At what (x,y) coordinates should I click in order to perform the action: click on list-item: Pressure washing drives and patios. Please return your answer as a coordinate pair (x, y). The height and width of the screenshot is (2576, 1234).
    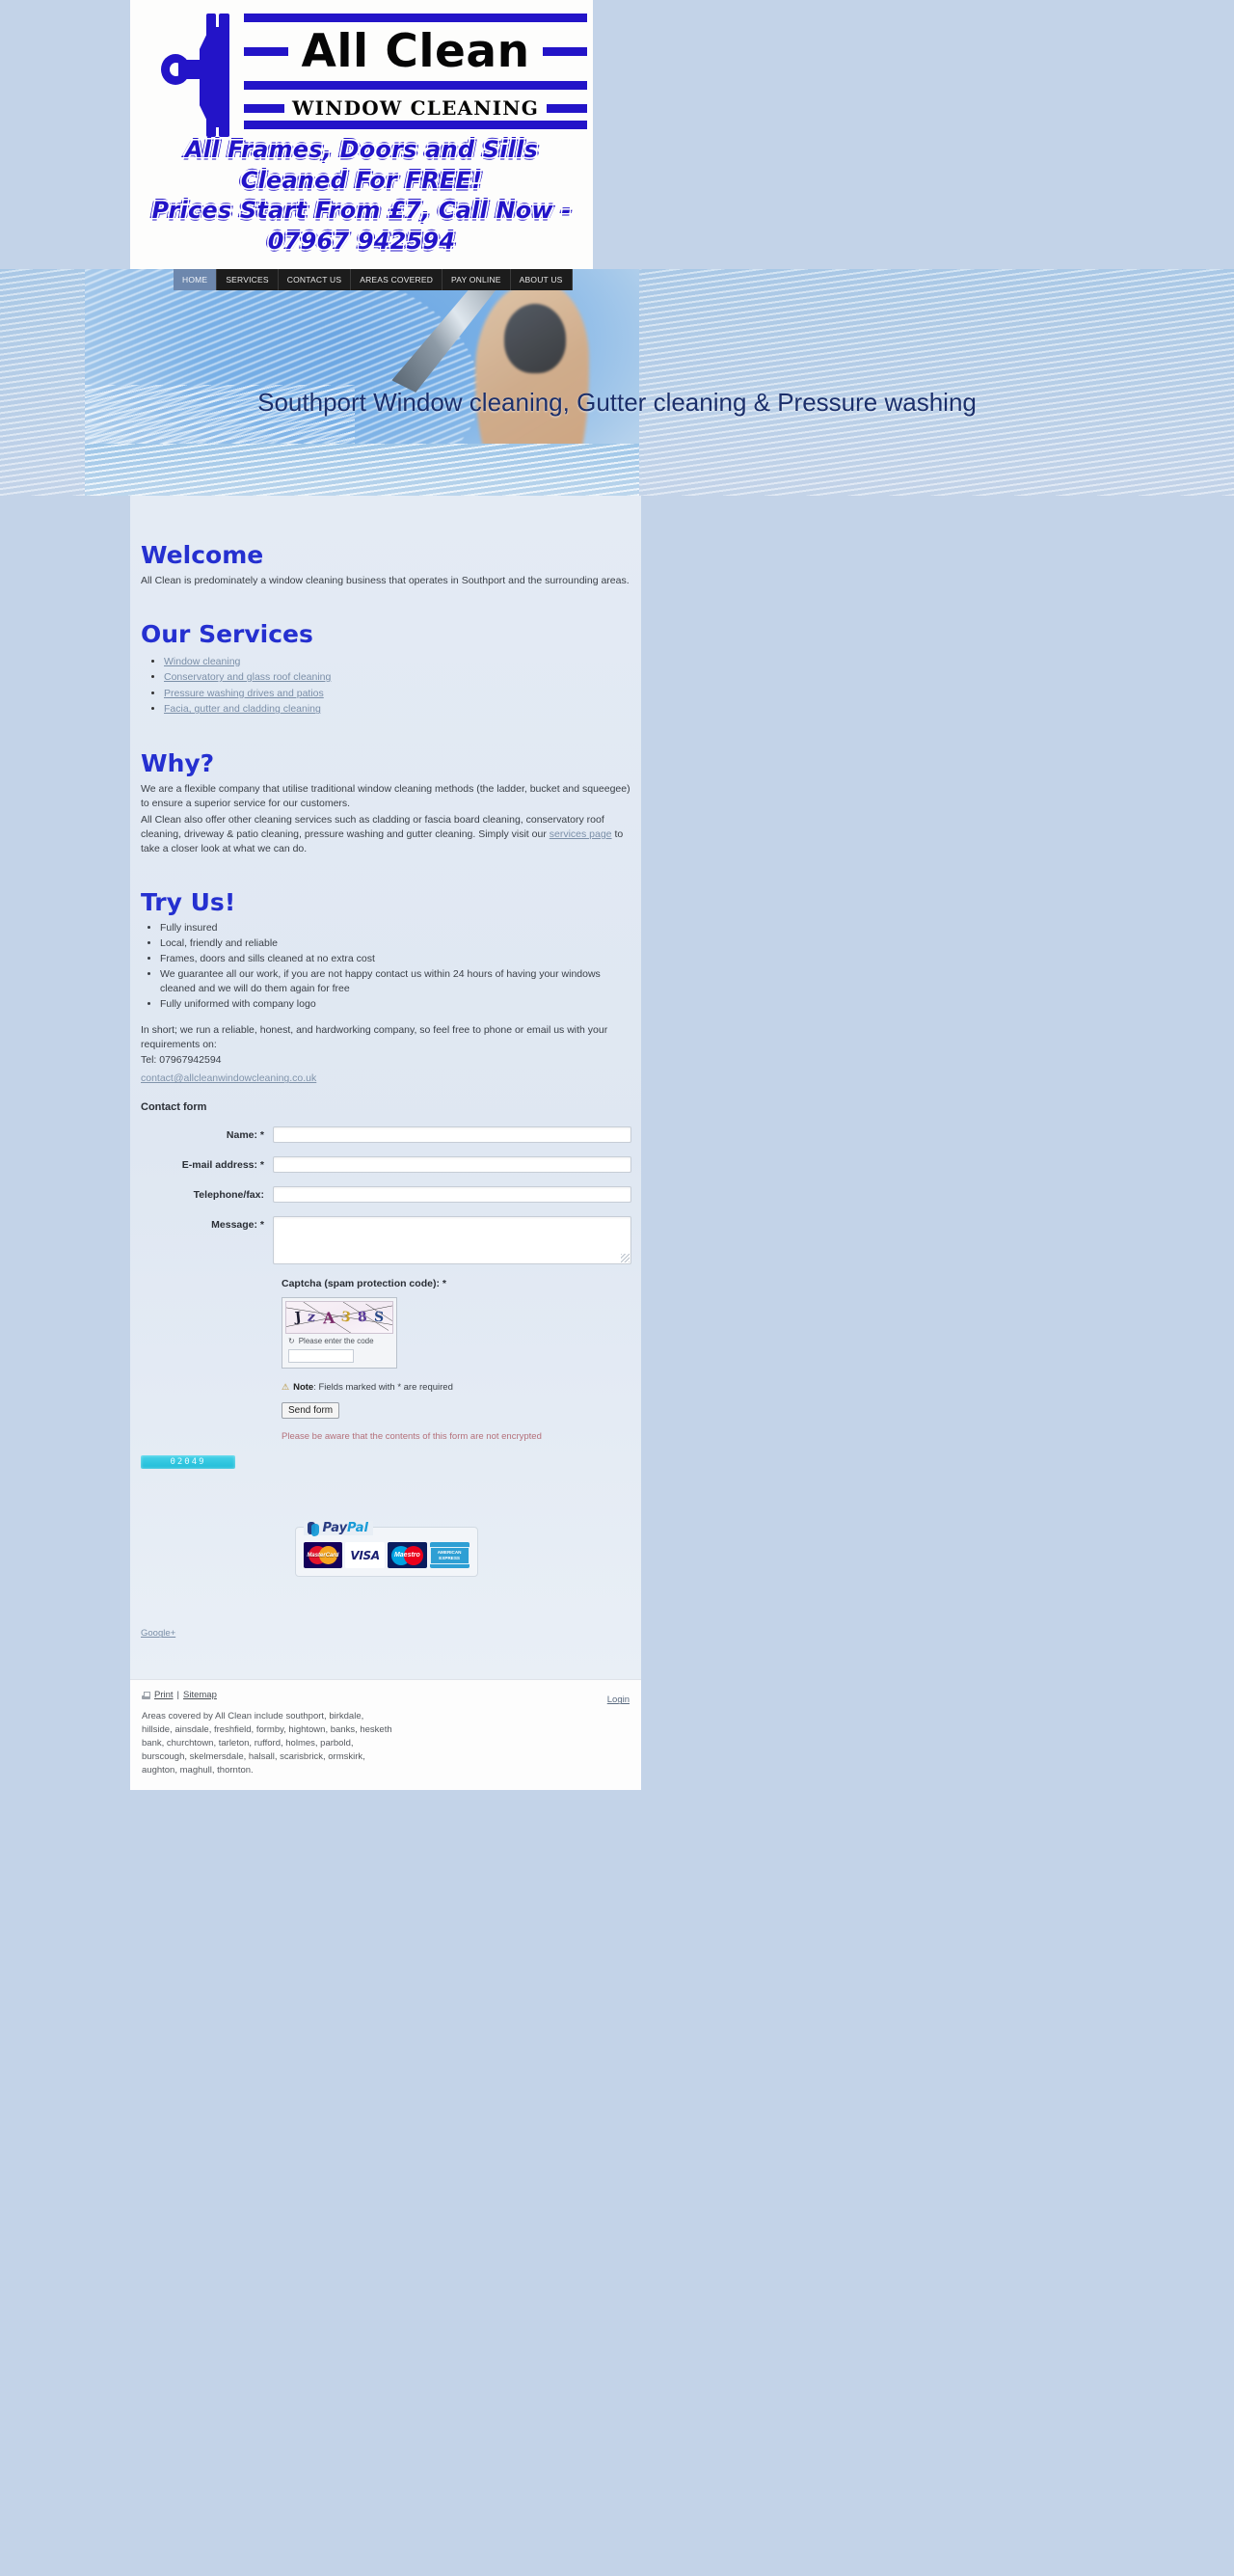
    Looking at the image, I should click on (397, 694).